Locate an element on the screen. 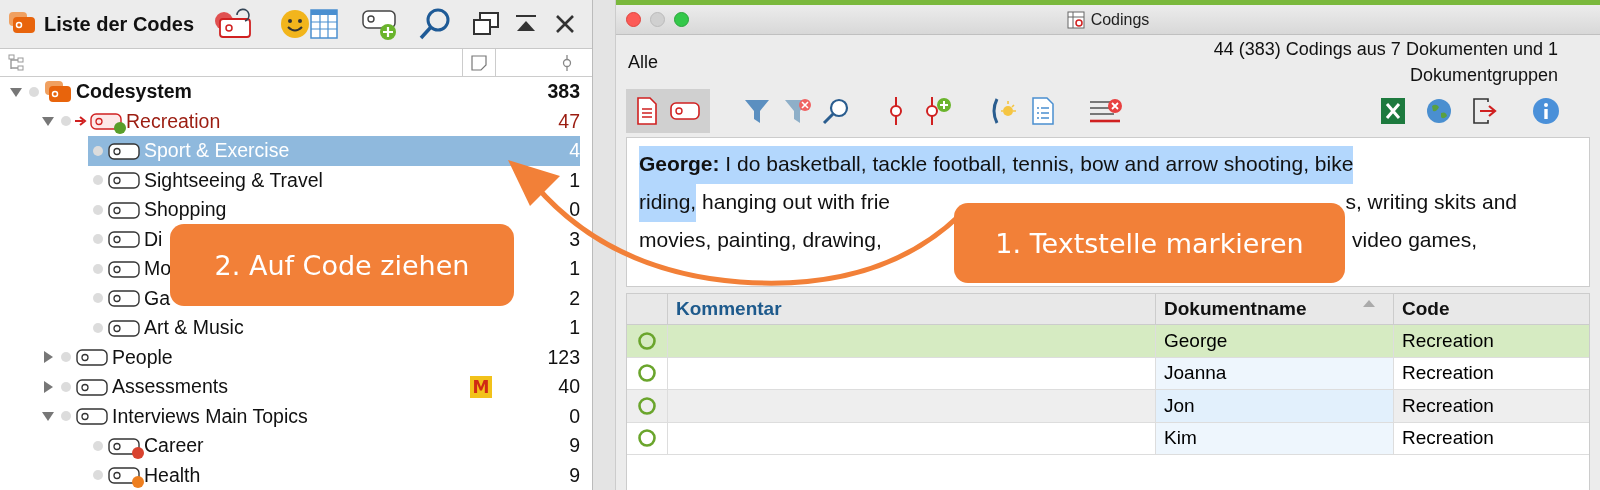  table-row: Kim Recreation is located at coordinates (1108, 438).